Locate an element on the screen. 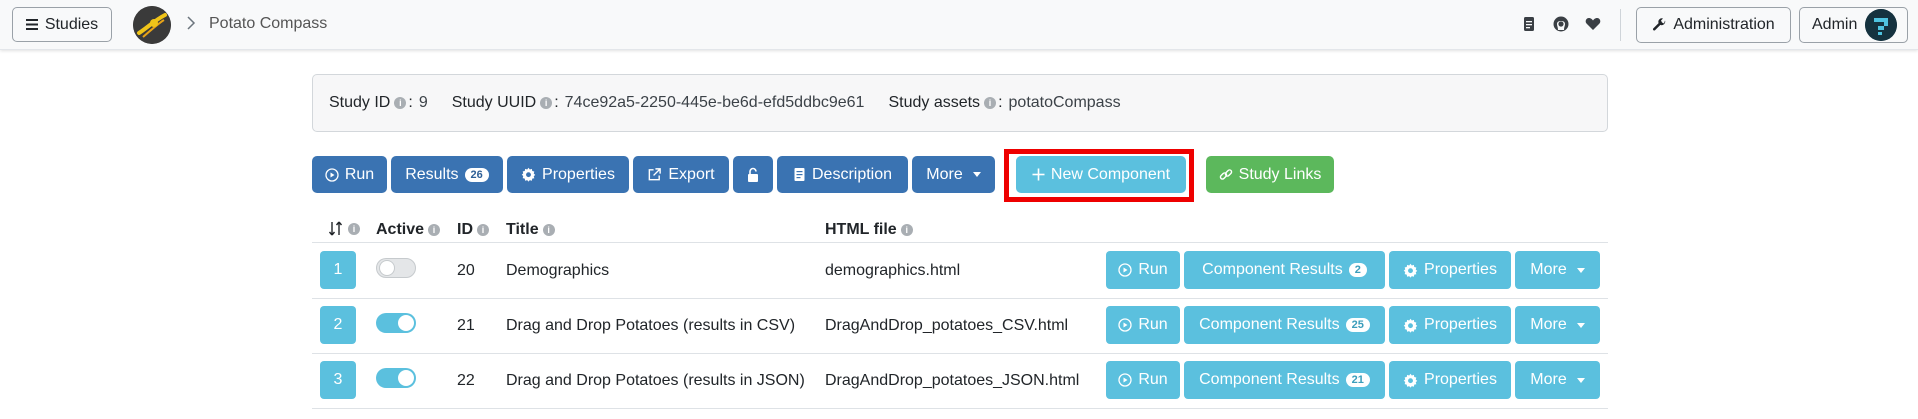  properties-button: Properties is located at coordinates (568, 174).